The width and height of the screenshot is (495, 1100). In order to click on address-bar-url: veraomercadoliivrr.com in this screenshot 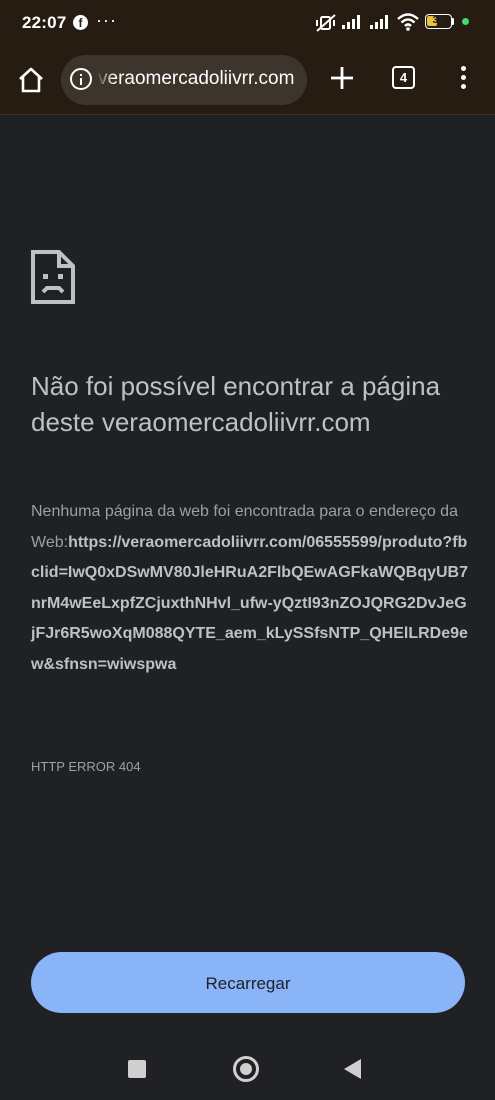, I will do `click(196, 79)`.